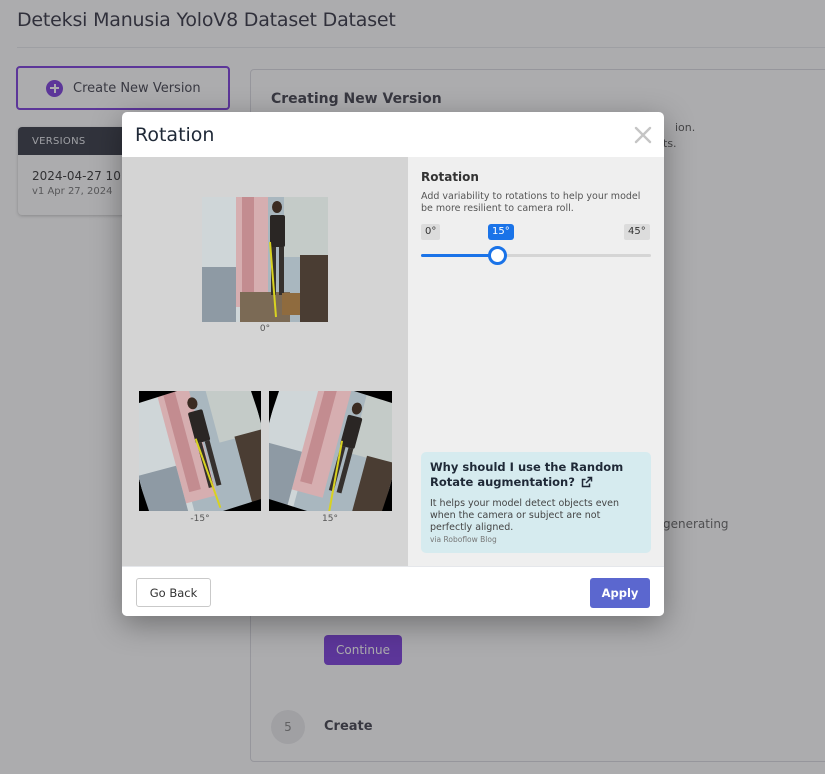  Describe the element at coordinates (393, 134) in the screenshot. I see `modal-header: Rotation` at that location.